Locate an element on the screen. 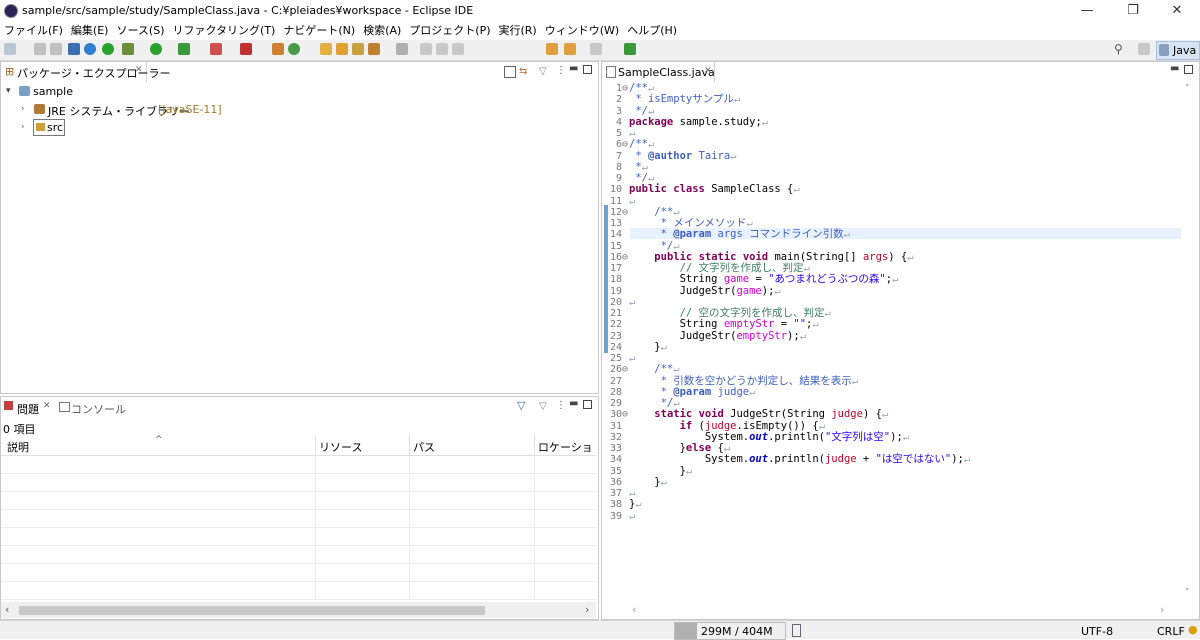  open-perspective-icon is located at coordinates (1144, 49).